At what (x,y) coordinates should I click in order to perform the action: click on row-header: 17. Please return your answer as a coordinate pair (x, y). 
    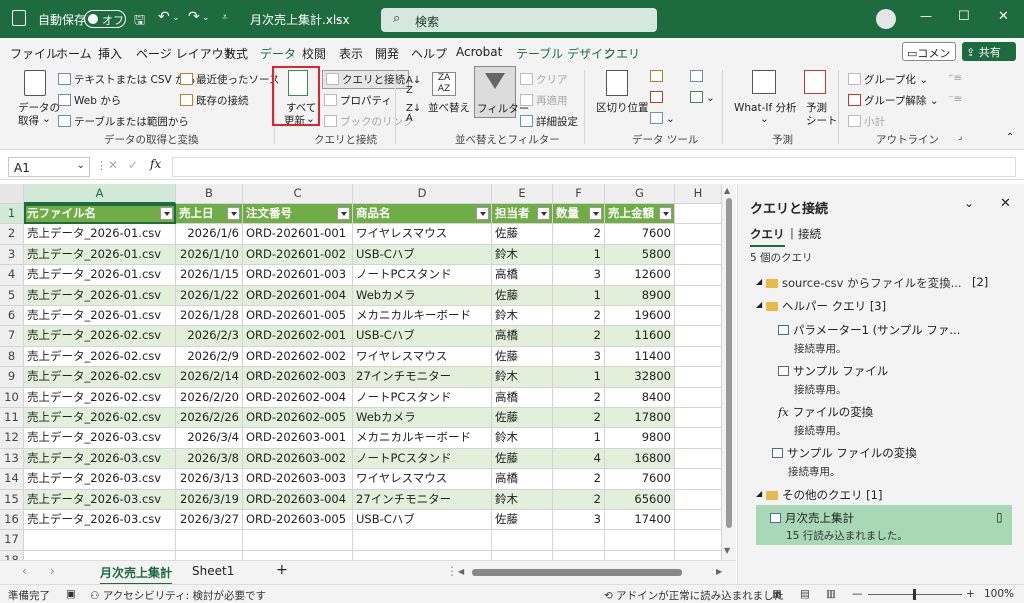
    Looking at the image, I should click on (12, 540).